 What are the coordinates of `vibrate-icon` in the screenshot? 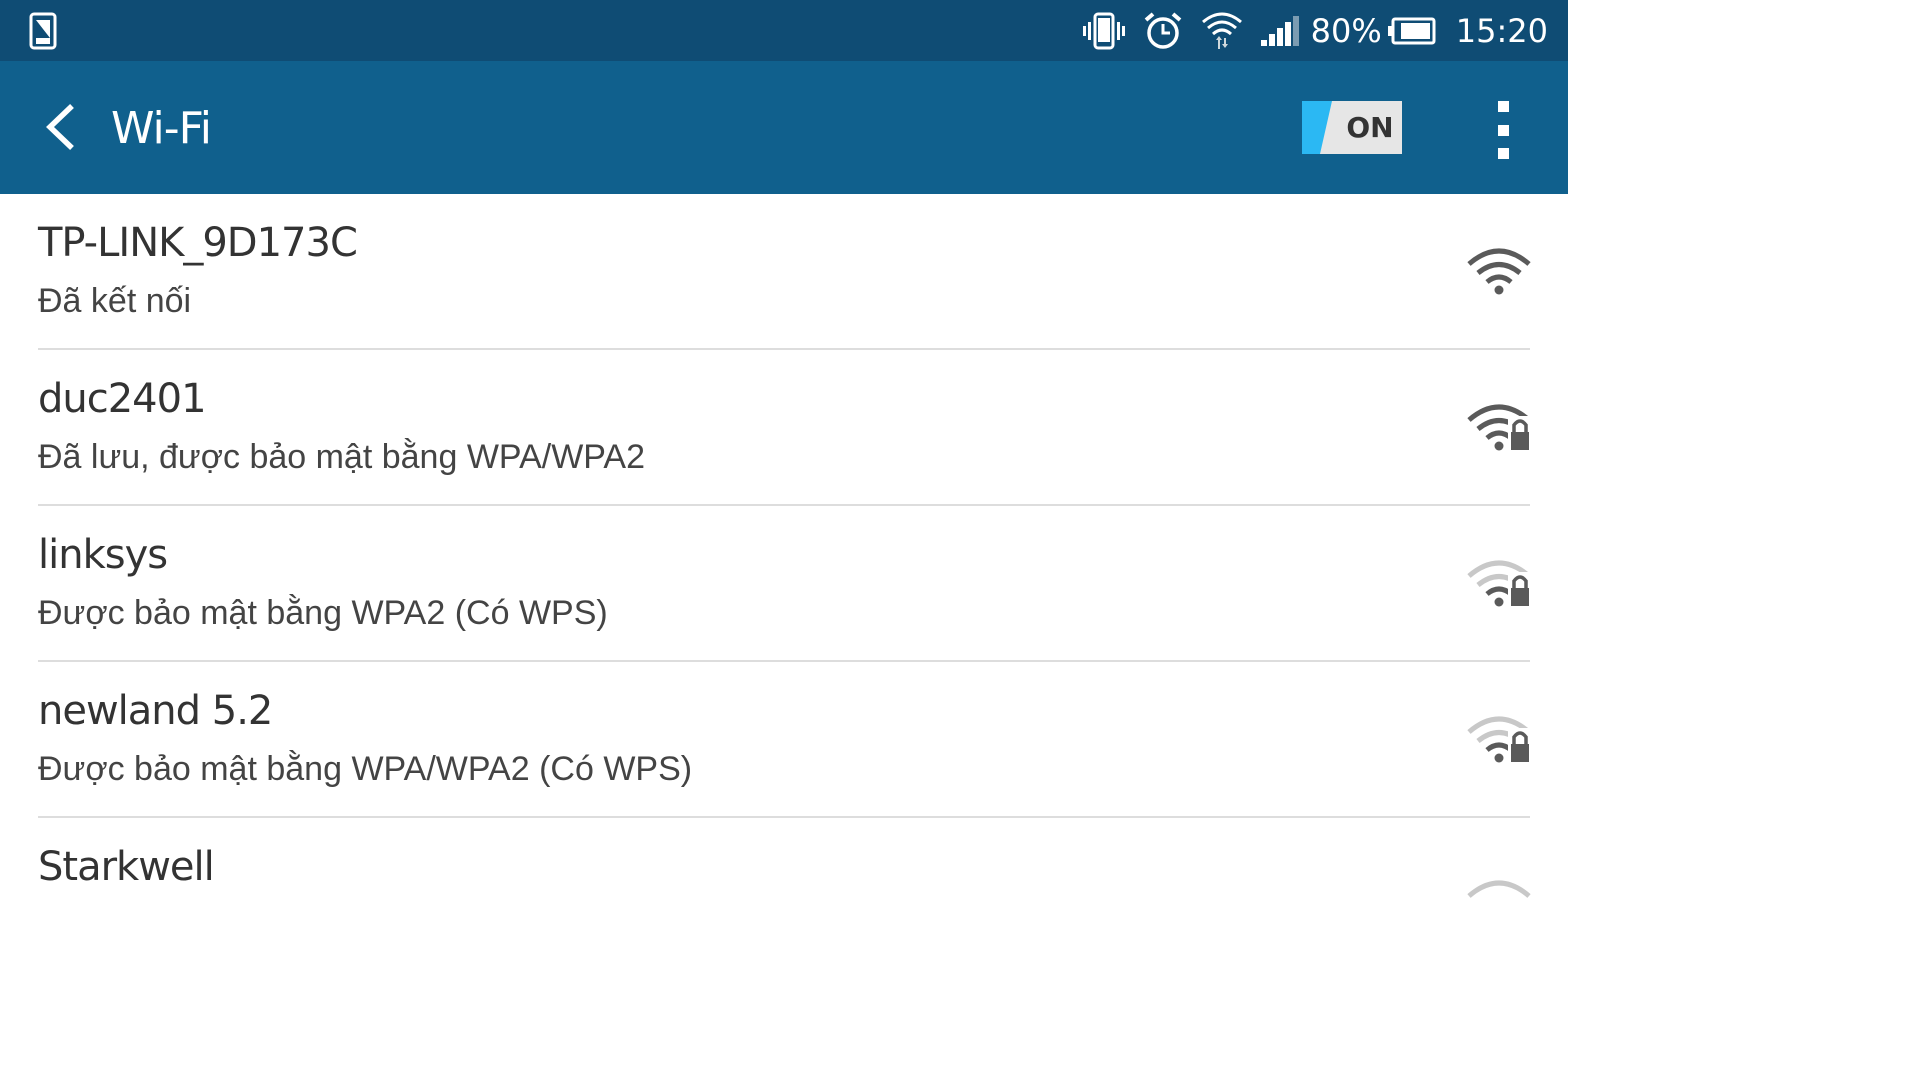 It's located at (1103, 31).